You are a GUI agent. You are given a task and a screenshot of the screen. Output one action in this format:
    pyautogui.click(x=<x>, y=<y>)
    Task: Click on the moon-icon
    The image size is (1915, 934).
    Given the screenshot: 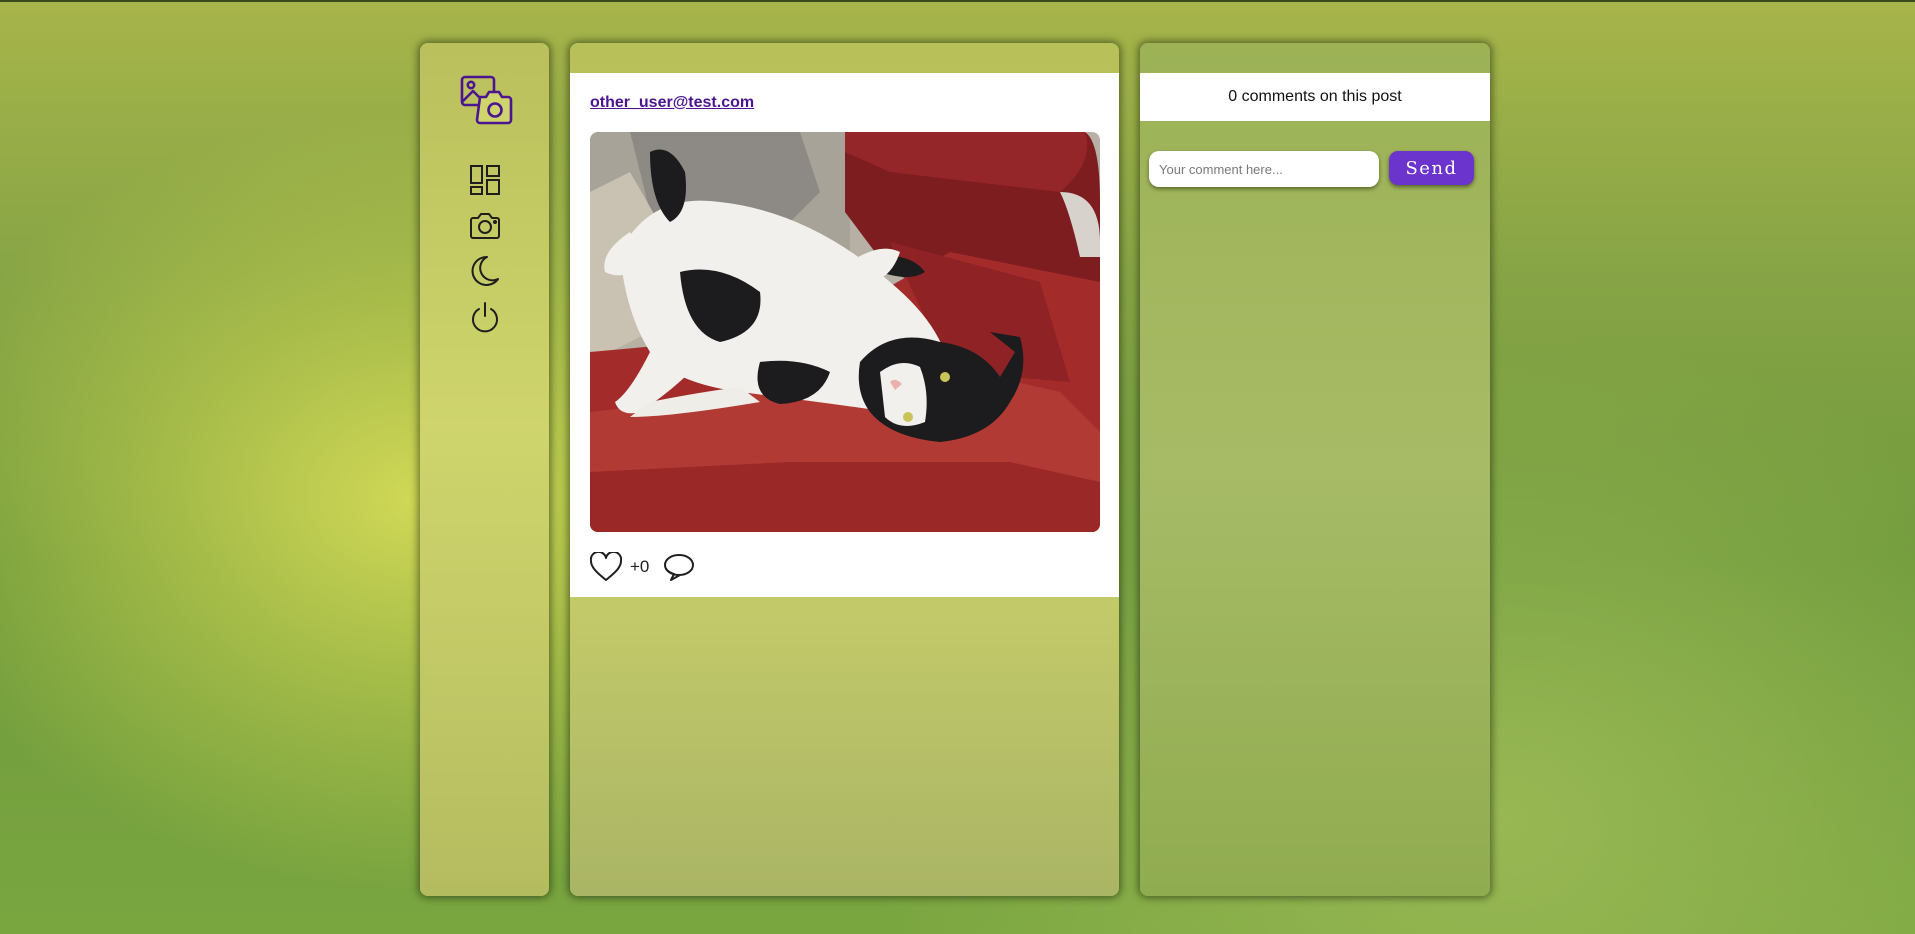 What is the action you would take?
    pyautogui.click(x=485, y=271)
    